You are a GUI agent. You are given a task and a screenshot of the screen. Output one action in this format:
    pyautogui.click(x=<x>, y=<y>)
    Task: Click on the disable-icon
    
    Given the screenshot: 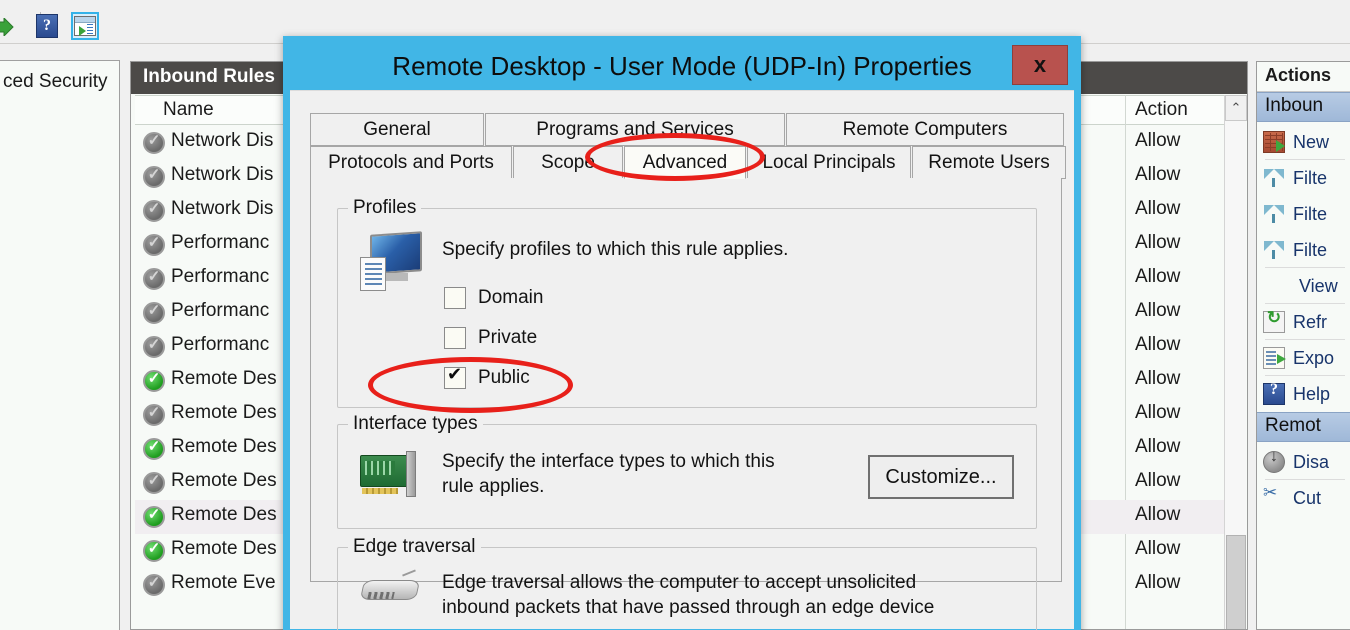 What is the action you would take?
    pyautogui.click(x=1274, y=460)
    